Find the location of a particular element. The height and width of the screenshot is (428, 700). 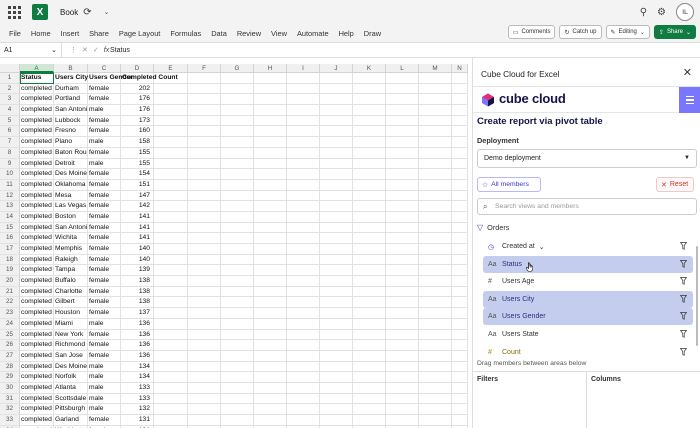

cell: 147 is located at coordinates (137, 196).